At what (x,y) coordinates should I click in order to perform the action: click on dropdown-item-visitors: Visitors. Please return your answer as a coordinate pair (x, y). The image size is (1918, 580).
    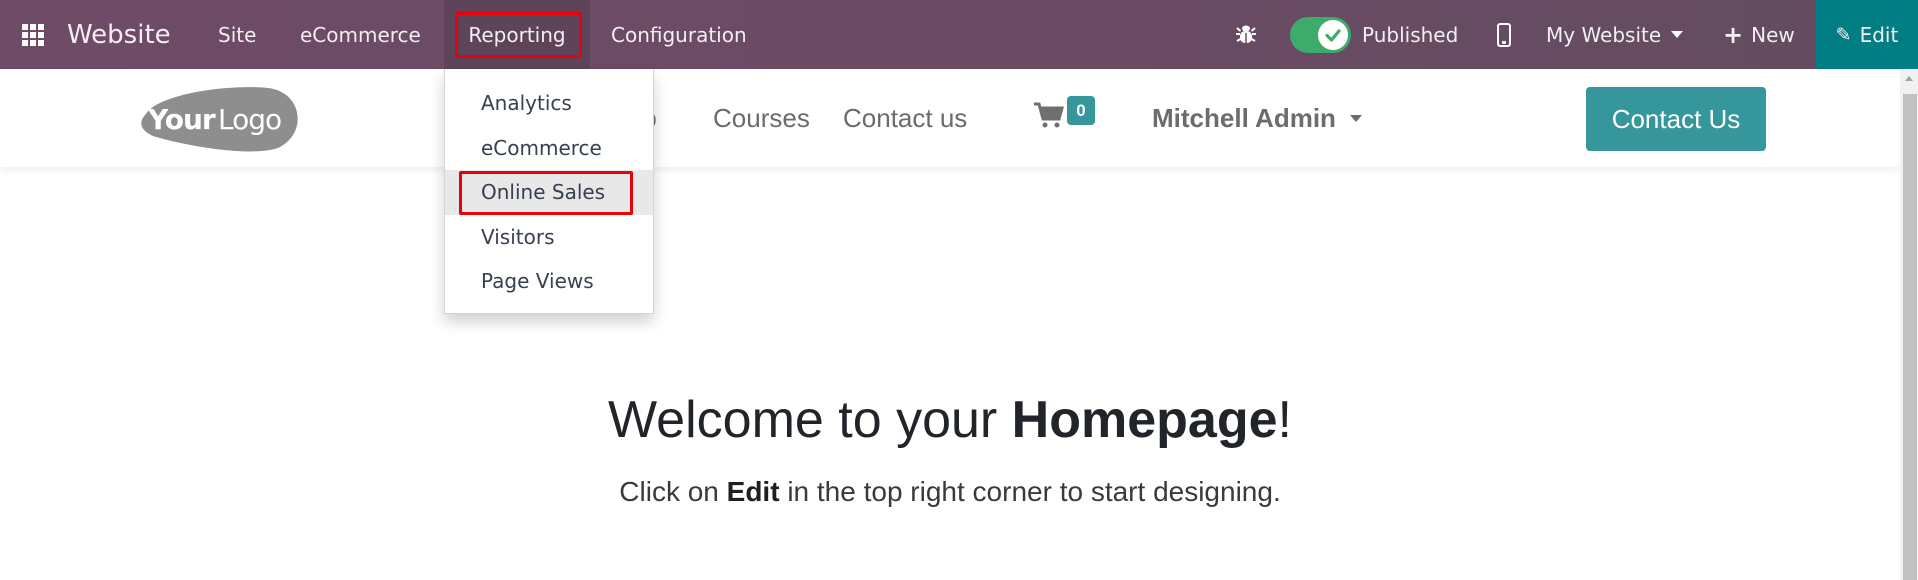
    Looking at the image, I should click on (549, 237).